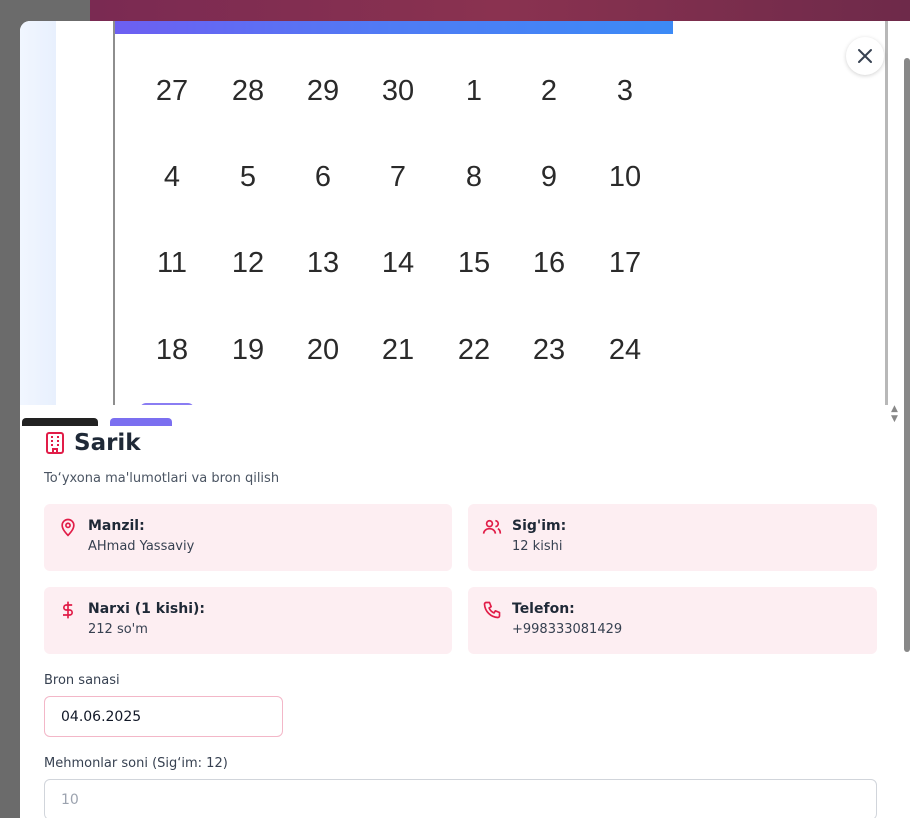 The width and height of the screenshot is (910, 818). I want to click on page-subtitle: To‘yxona ma'lumotlari va bron qilish, so click(162, 478).